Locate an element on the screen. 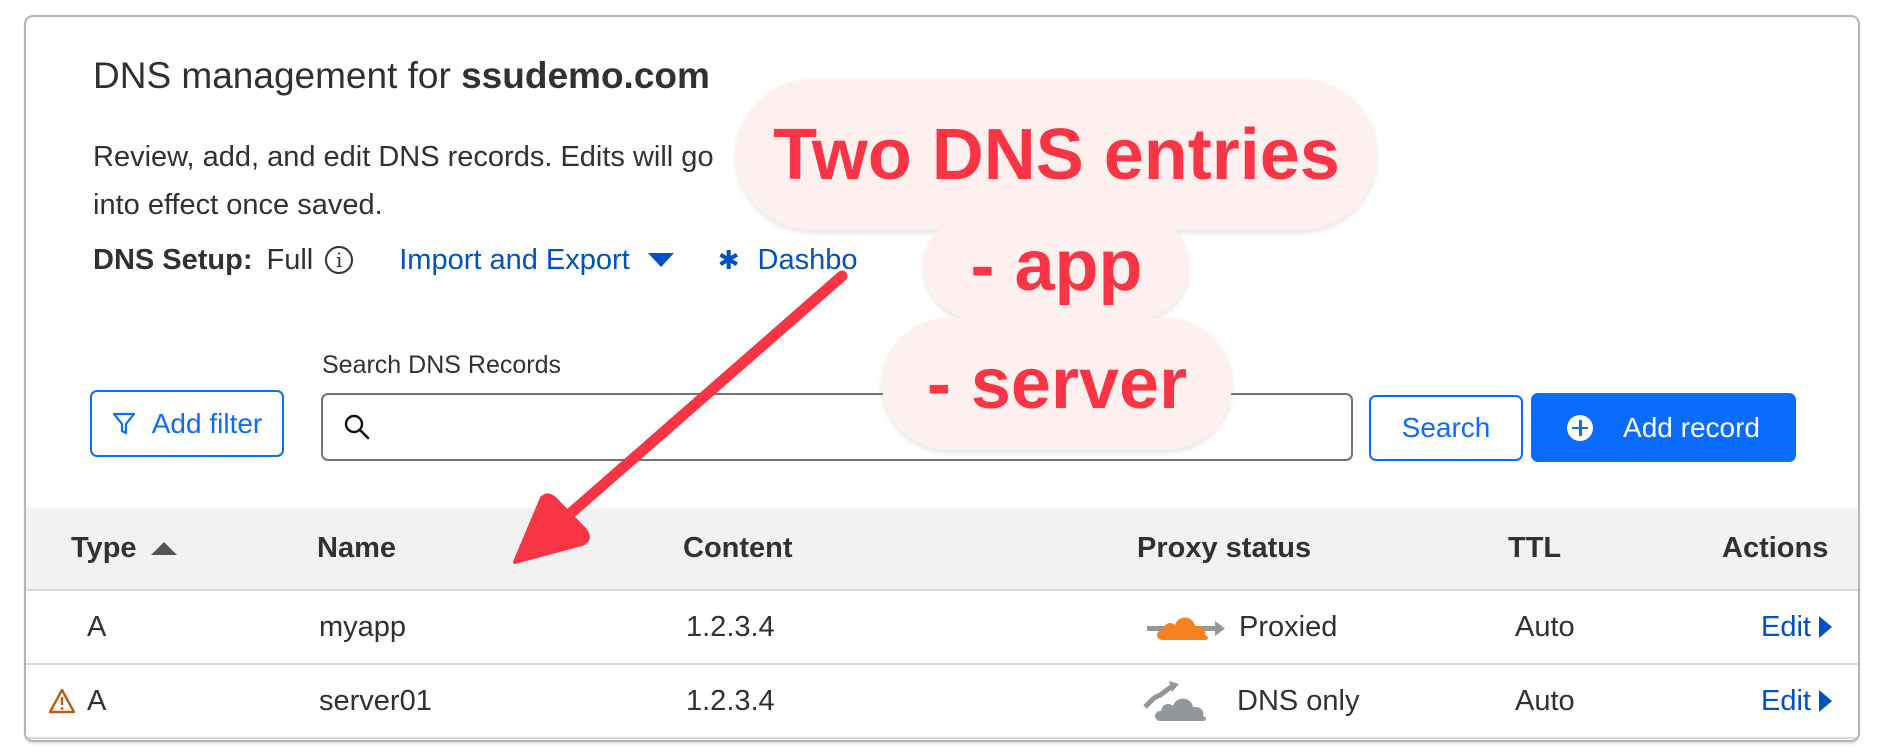  import-export-label: Import and Export is located at coordinates (514, 259).